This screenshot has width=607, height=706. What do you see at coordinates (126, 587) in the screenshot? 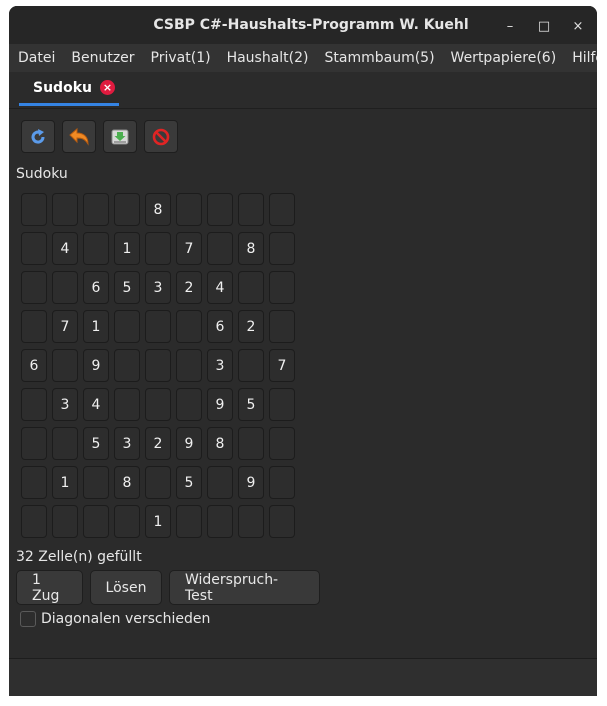
I see `solve-button: Lösen` at bounding box center [126, 587].